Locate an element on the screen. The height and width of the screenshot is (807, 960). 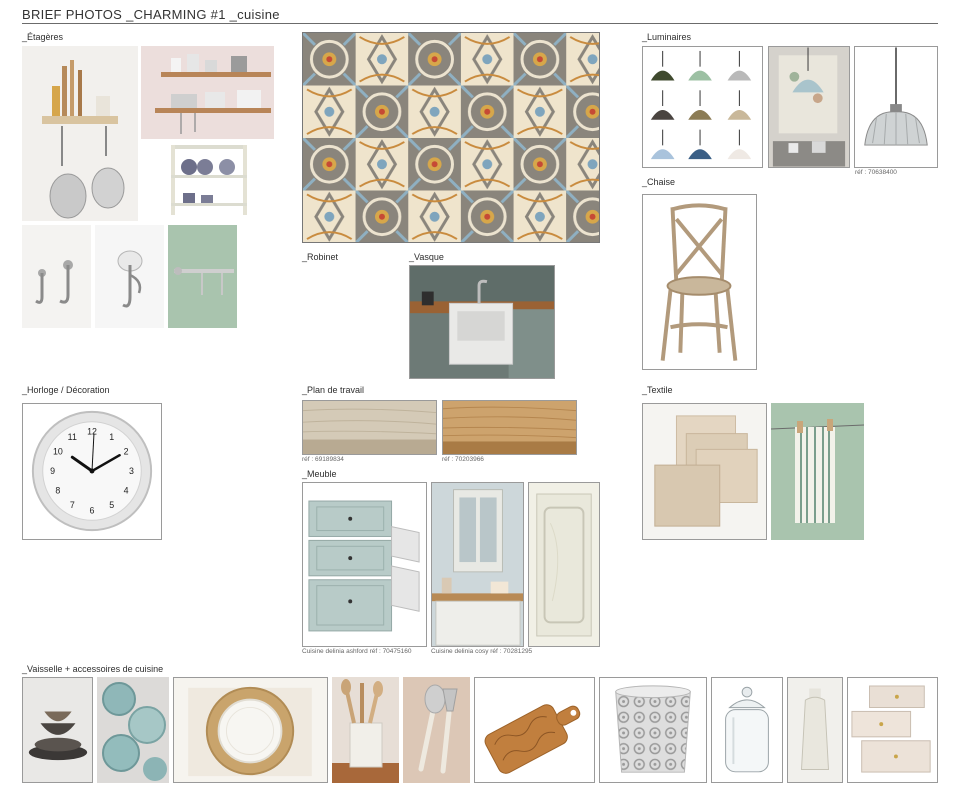
shelf-photo-wood-shelves is located at coordinates (207, 92).